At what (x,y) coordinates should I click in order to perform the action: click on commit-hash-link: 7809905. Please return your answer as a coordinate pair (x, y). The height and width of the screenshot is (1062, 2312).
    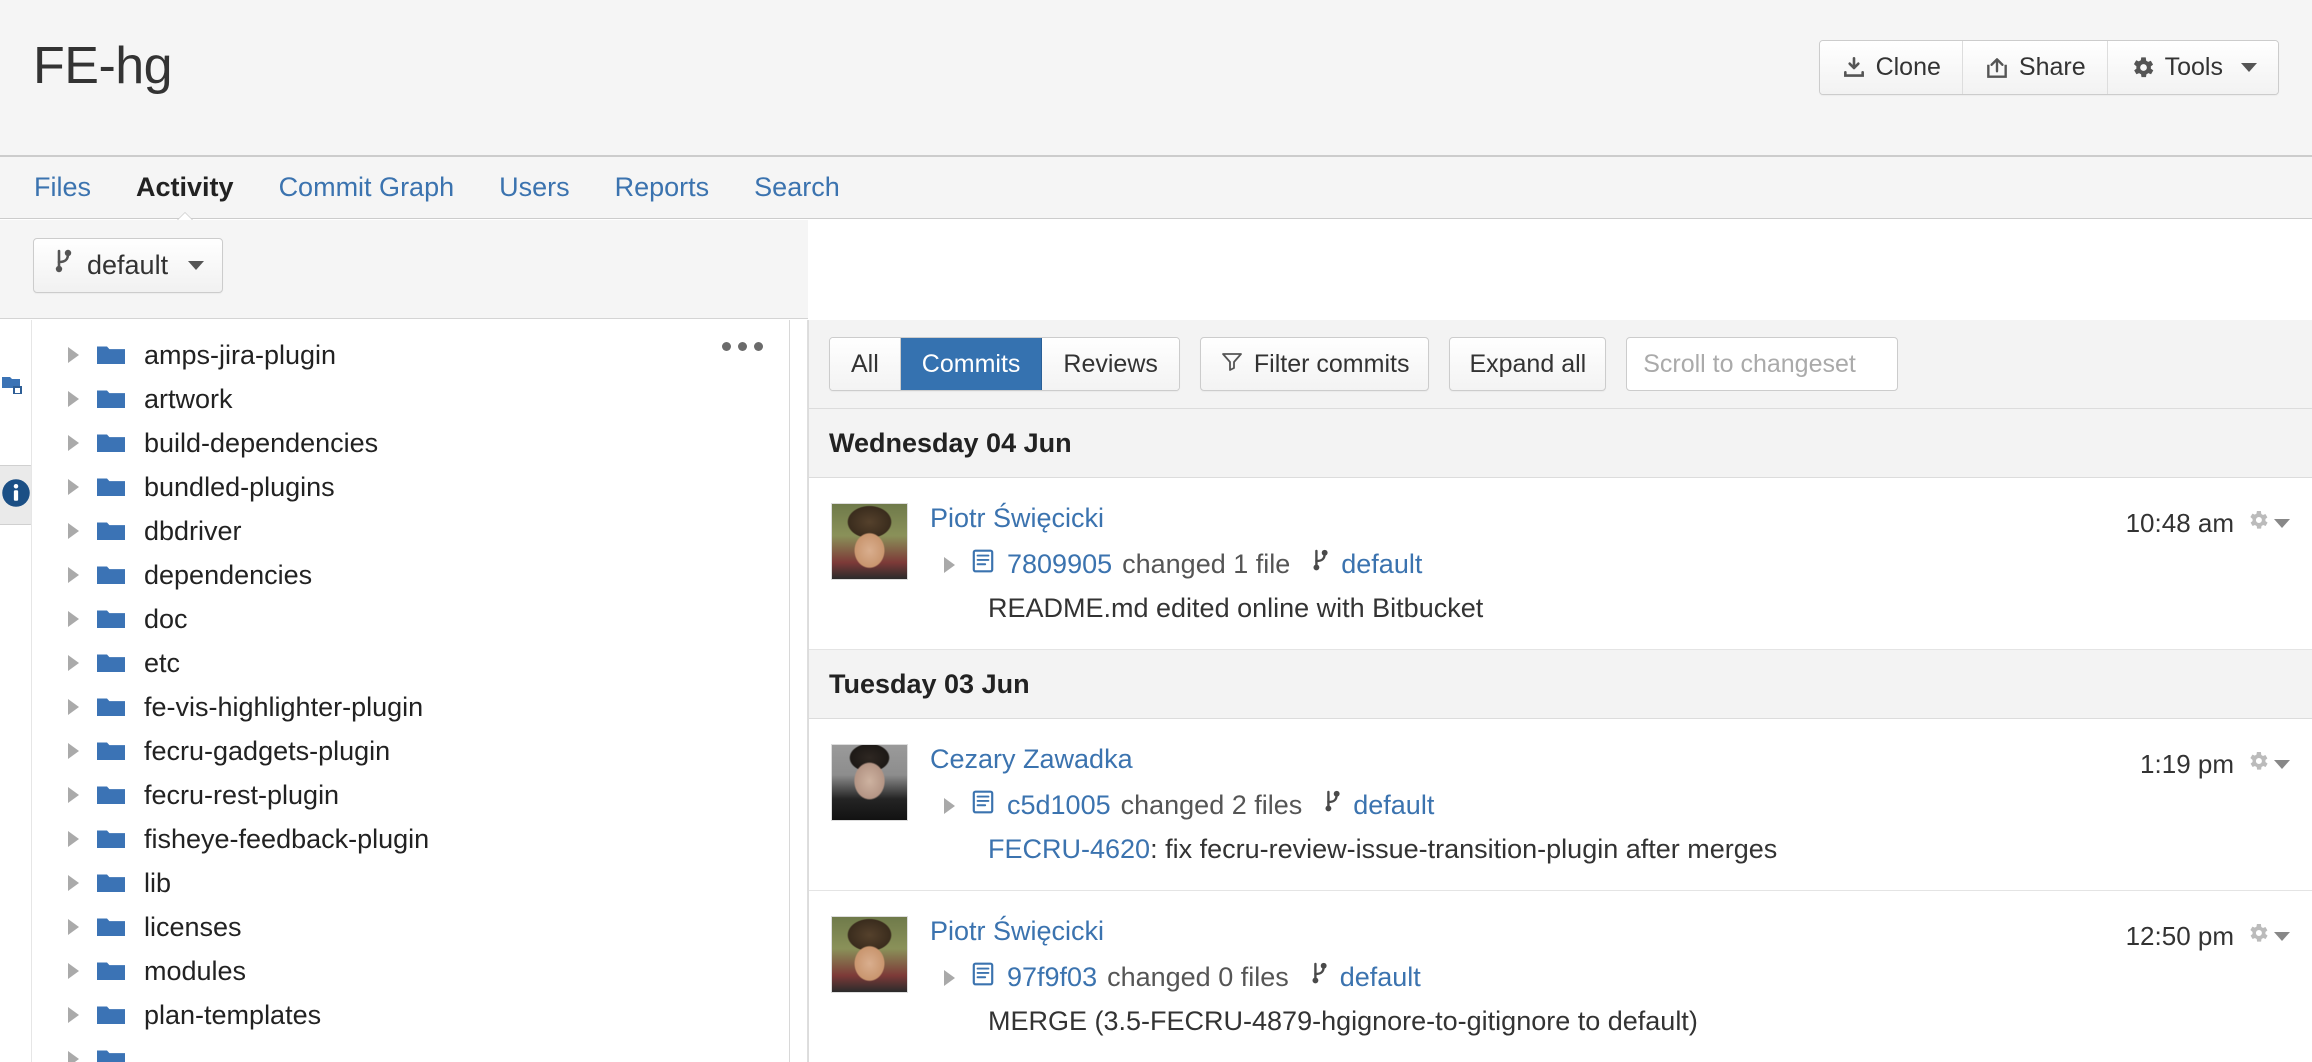
    Looking at the image, I should click on (1059, 564).